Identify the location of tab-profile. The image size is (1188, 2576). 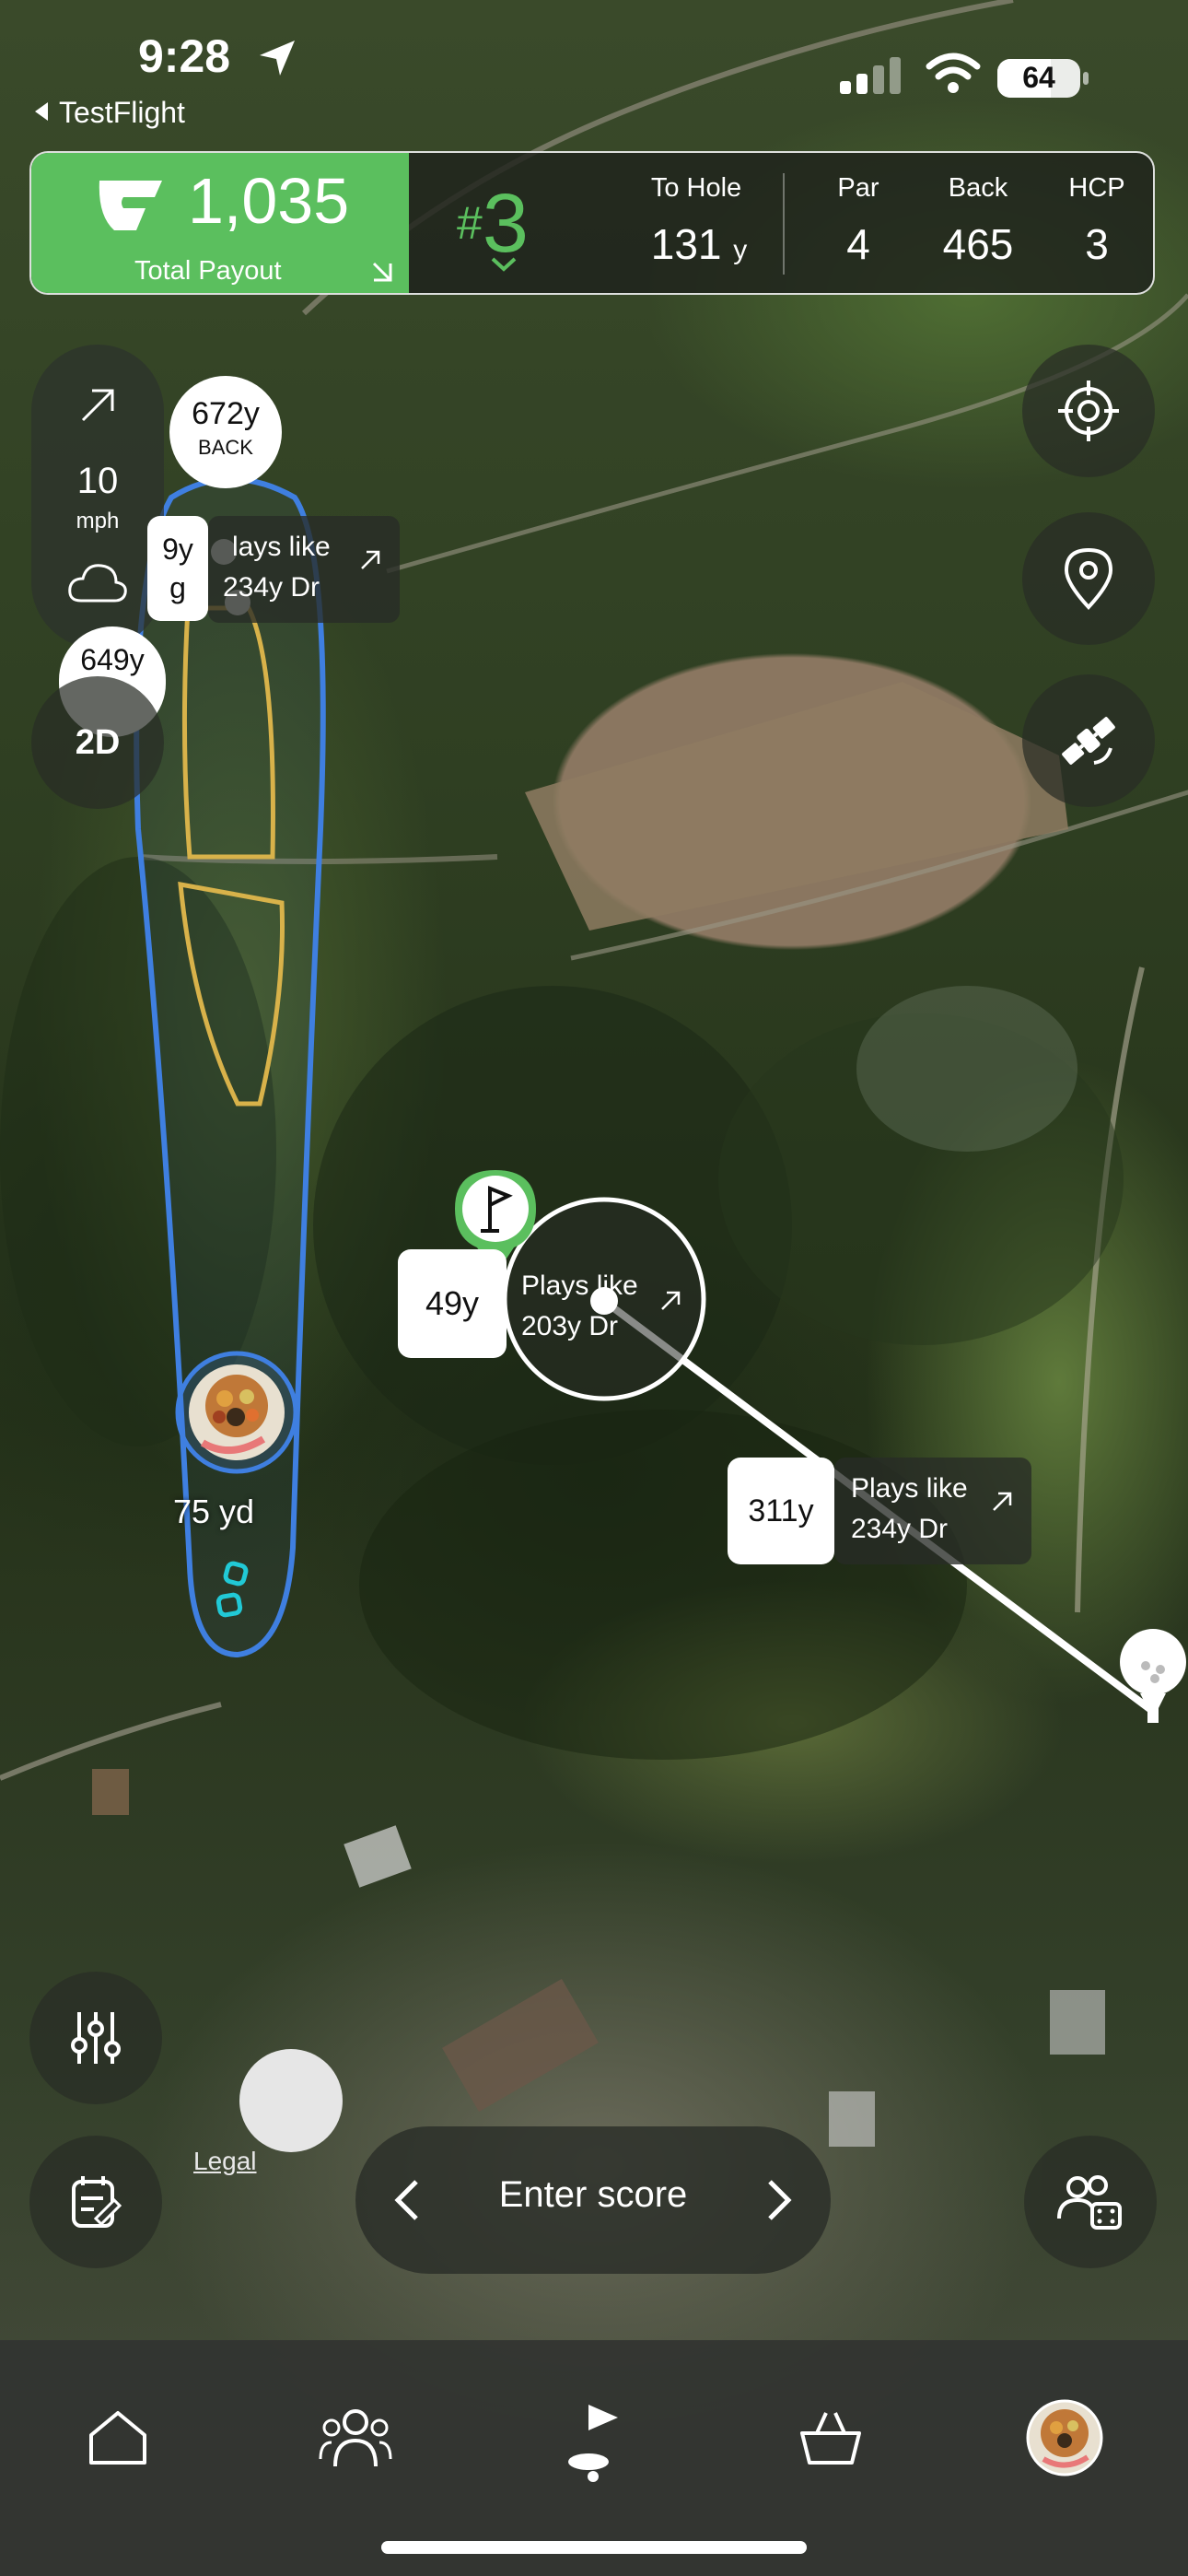
(1065, 2438).